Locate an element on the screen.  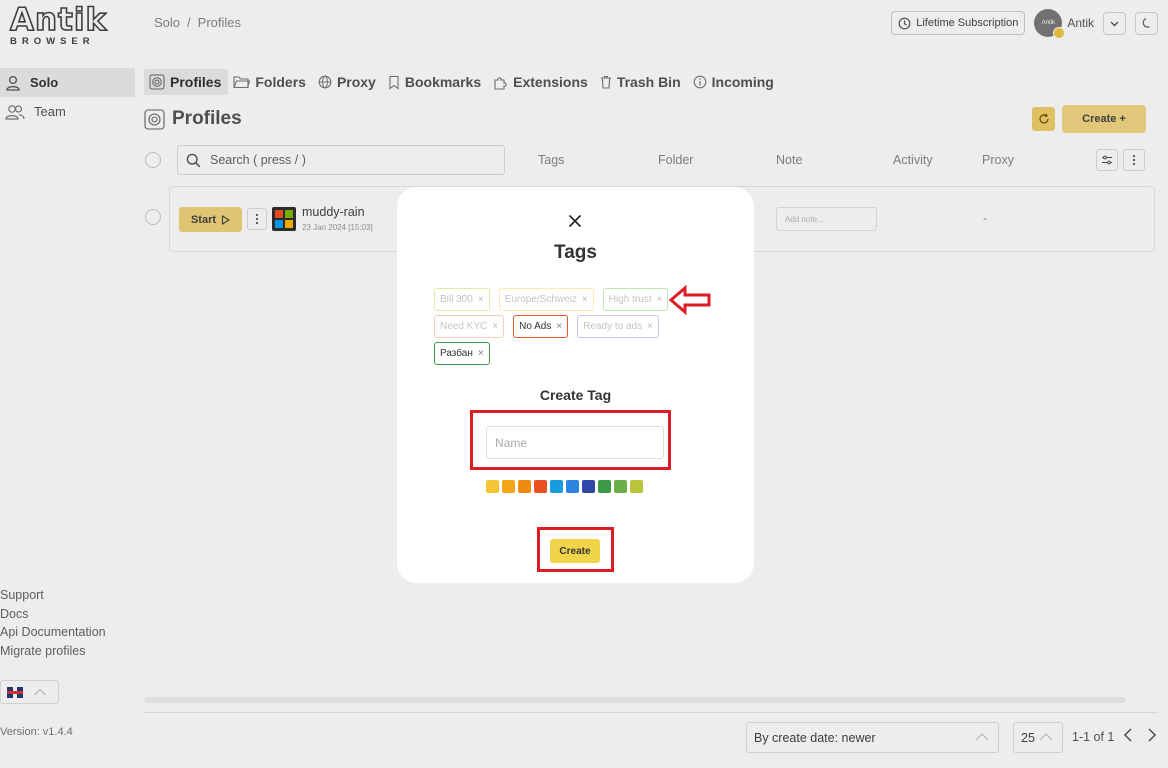
tag-chip: Bill 300 × is located at coordinates (462, 299).